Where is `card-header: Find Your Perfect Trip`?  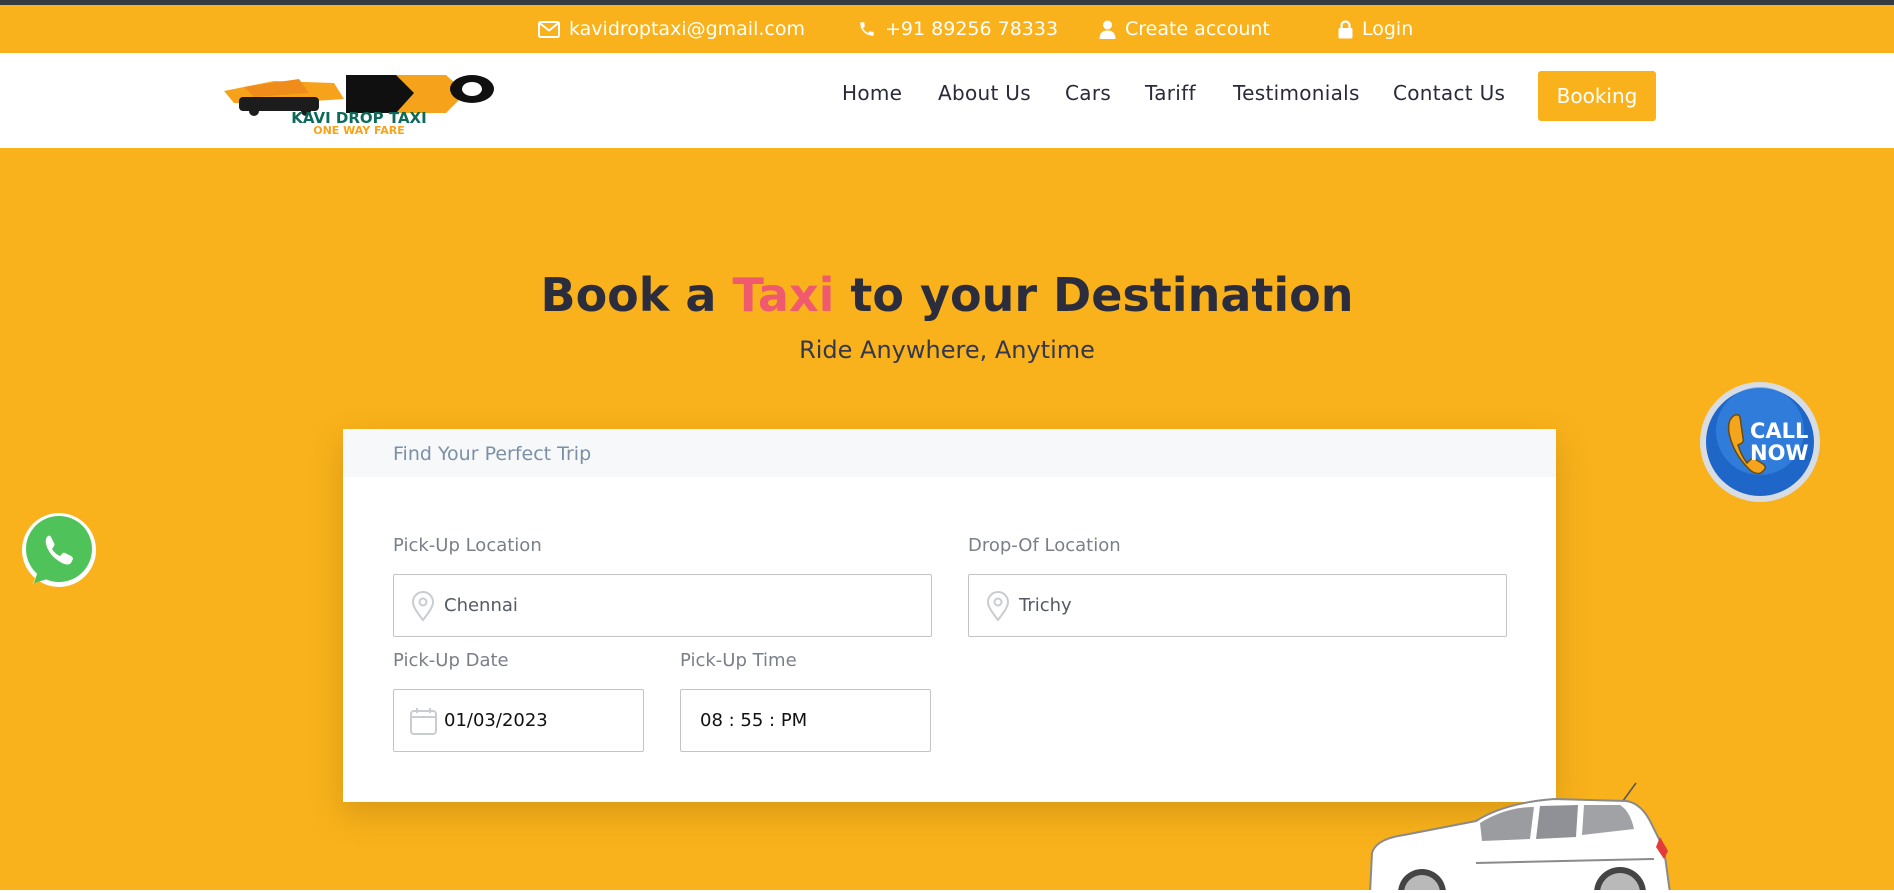
card-header: Find Your Perfect Trip is located at coordinates (949, 453).